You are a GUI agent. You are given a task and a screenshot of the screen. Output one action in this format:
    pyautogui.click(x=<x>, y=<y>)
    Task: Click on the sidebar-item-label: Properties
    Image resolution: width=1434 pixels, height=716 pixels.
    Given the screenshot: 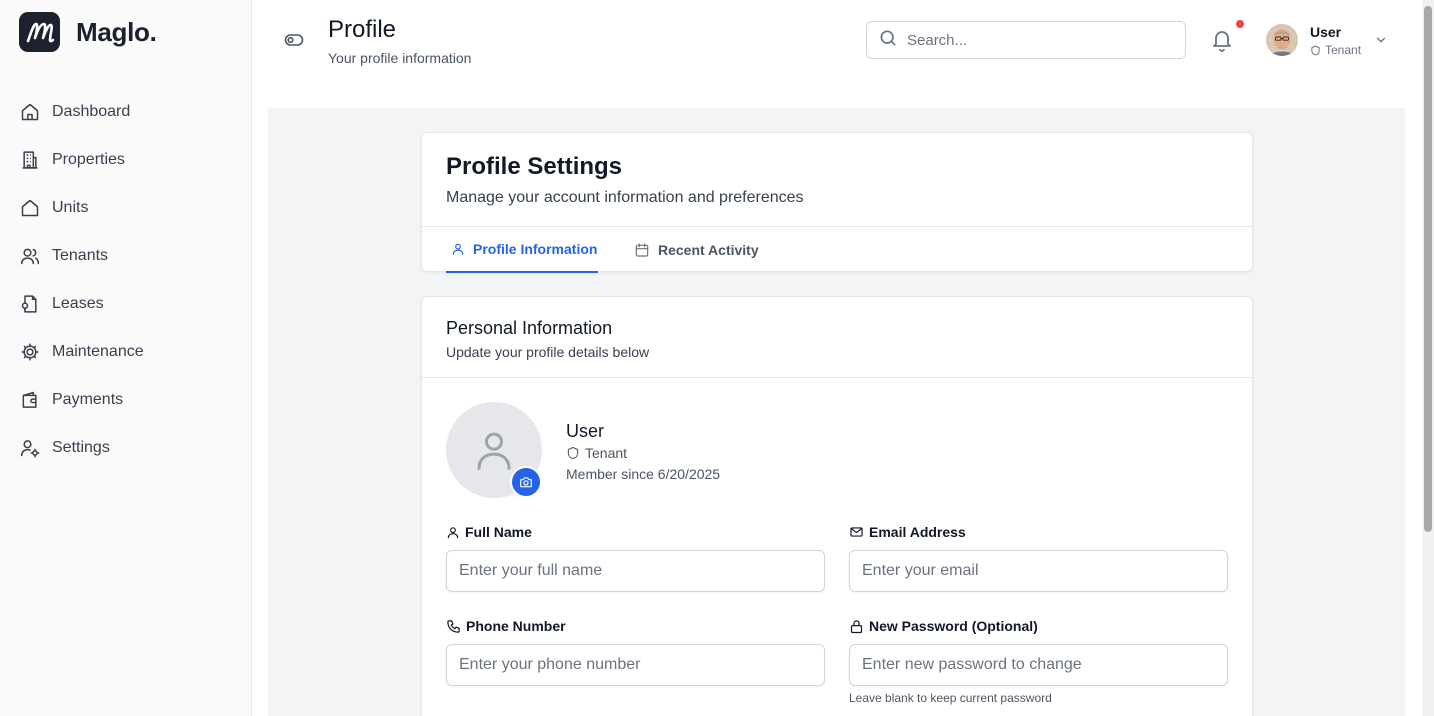 What is the action you would take?
    pyautogui.click(x=88, y=159)
    